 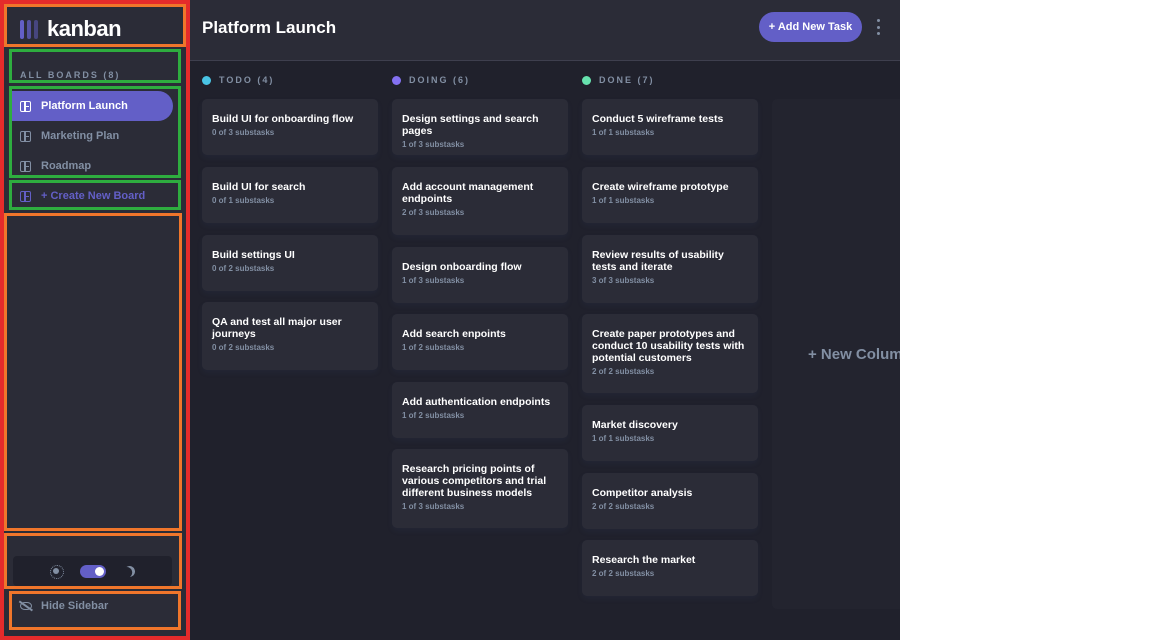 What do you see at coordinates (84, 106) in the screenshot?
I see `sidebar-item-label: Platform Launch` at bounding box center [84, 106].